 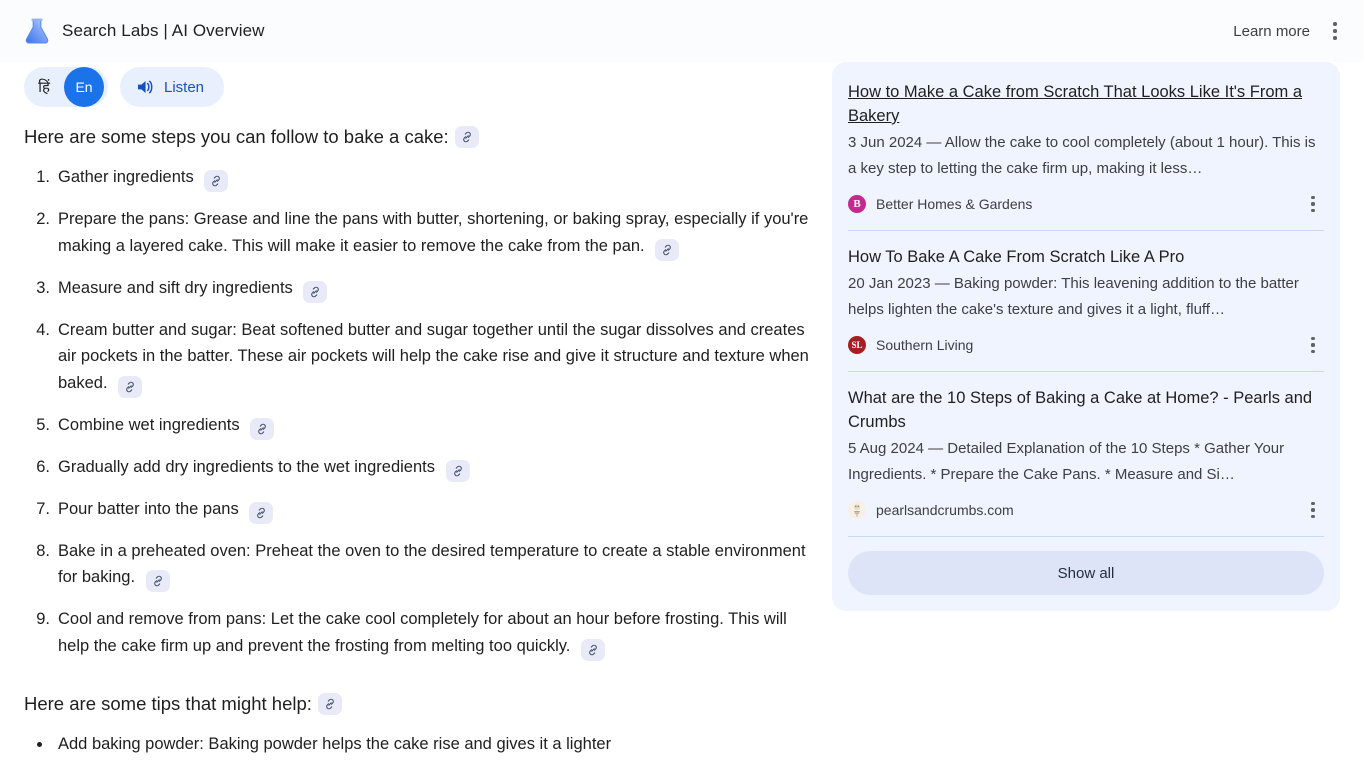 I want to click on listen-button-label: Listen, so click(x=184, y=87).